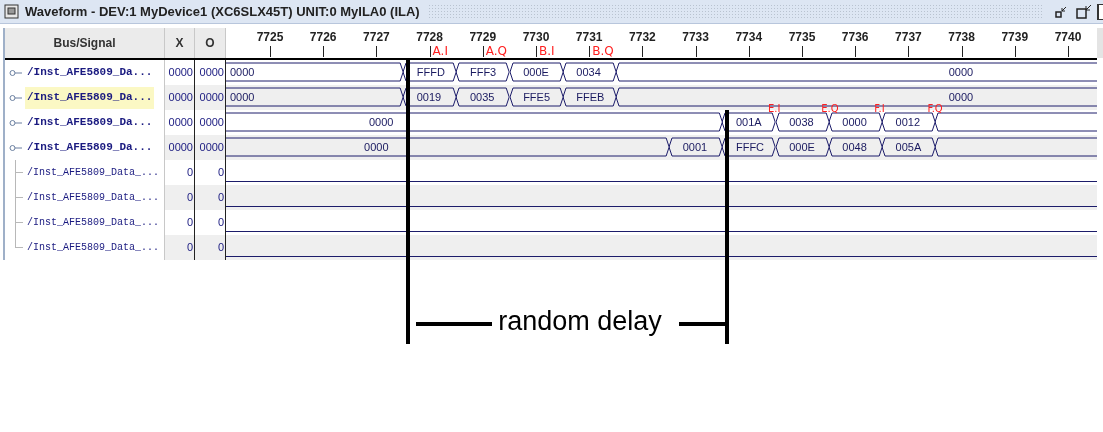 Image resolution: width=1103 pixels, height=432 pixels. Describe the element at coordinates (908, 122) in the screenshot. I see `bus-value: 0012` at that location.